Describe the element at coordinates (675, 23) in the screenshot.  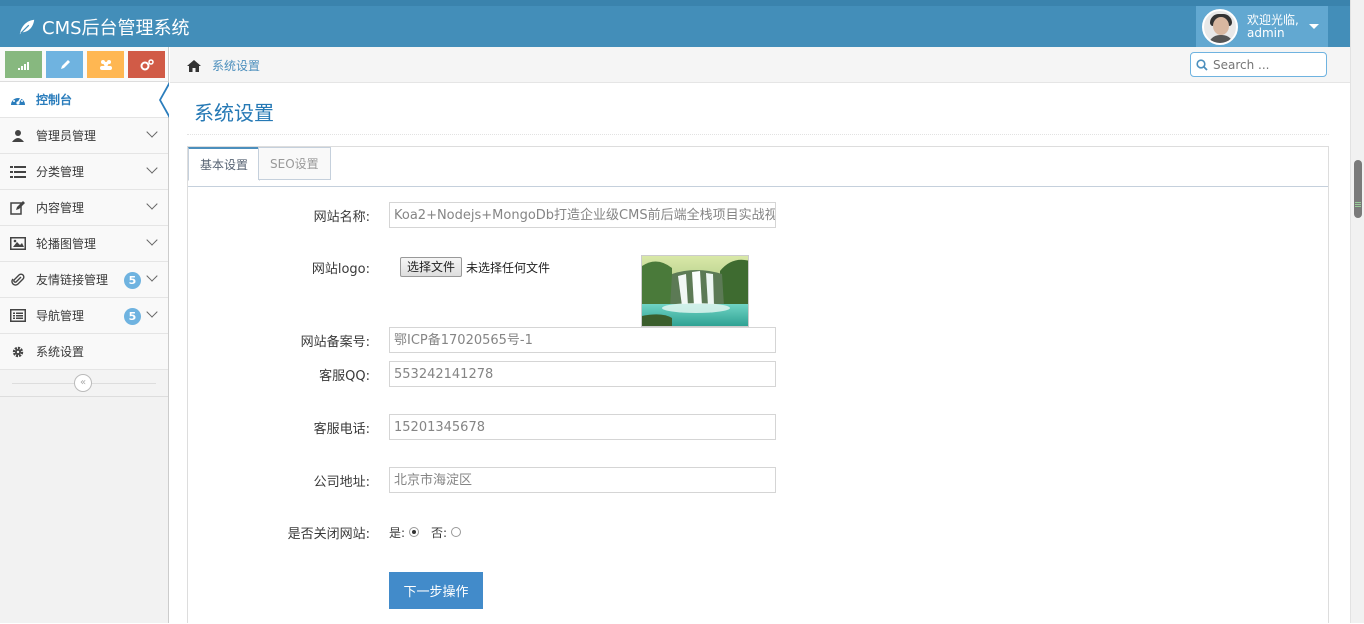
I see `top-navbar: CMS后台管理系统 欢迎光临, admin` at that location.